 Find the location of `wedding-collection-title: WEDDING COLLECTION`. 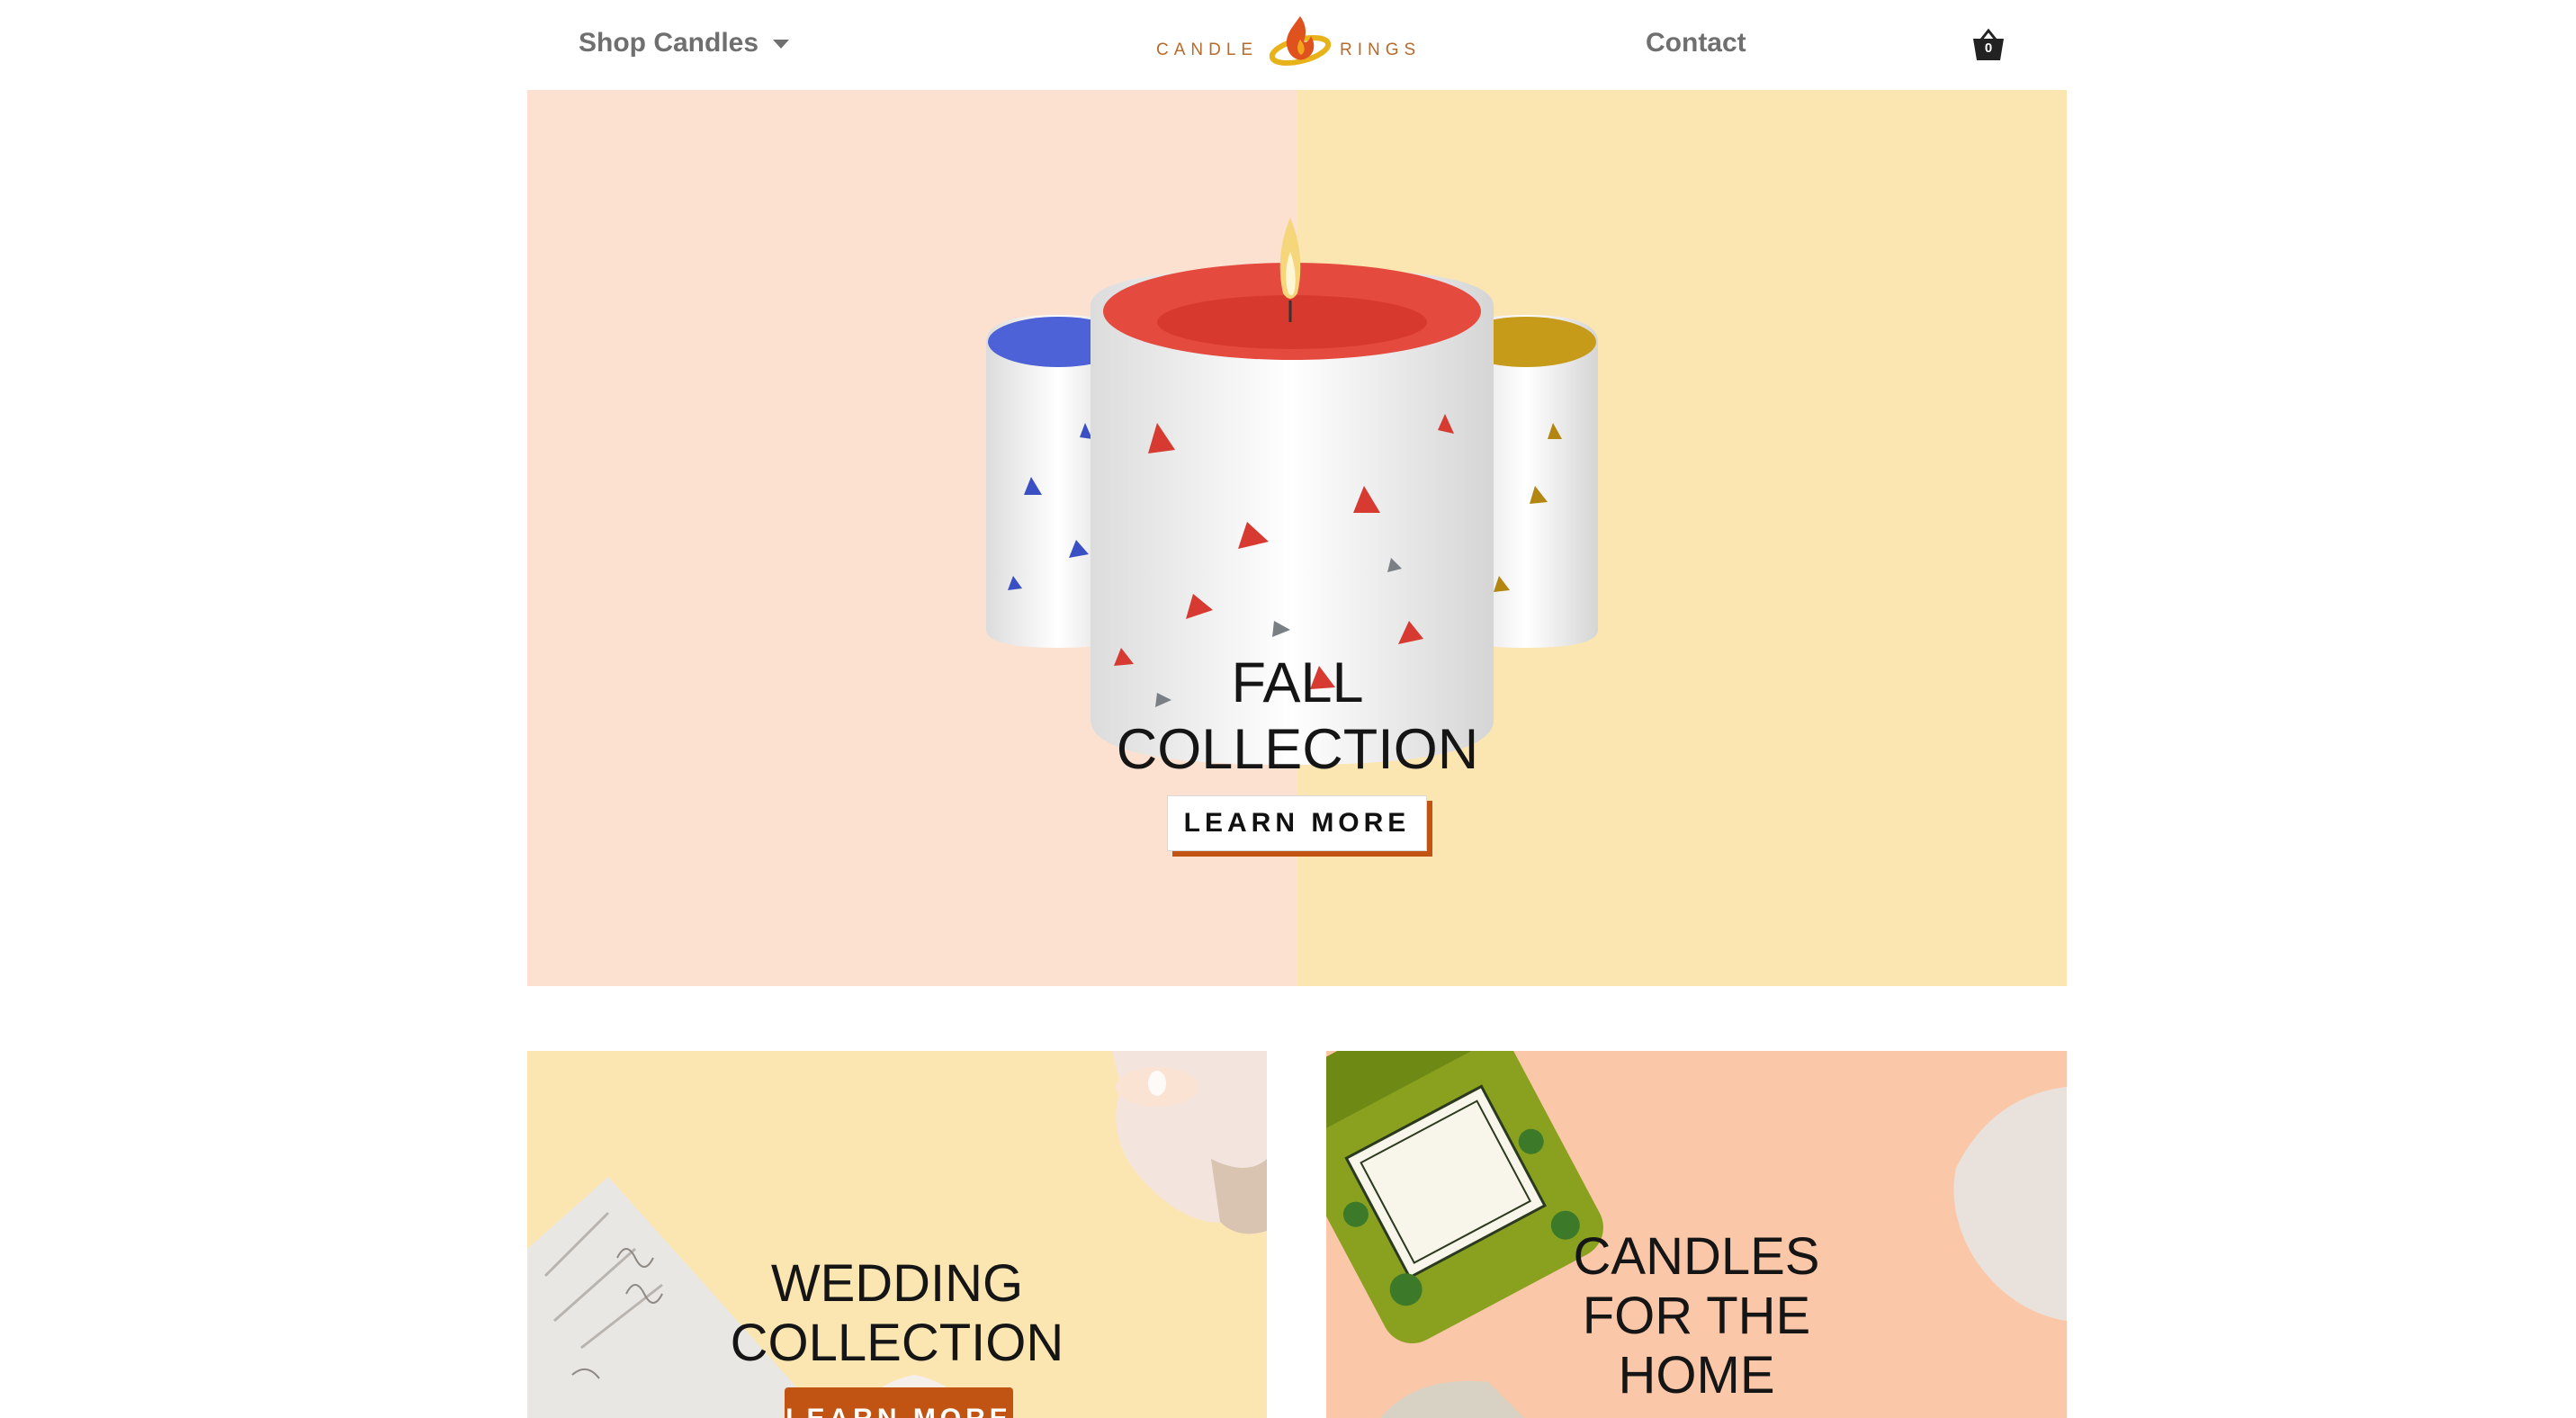

wedding-collection-title: WEDDING COLLECTION is located at coordinates (897, 1313).